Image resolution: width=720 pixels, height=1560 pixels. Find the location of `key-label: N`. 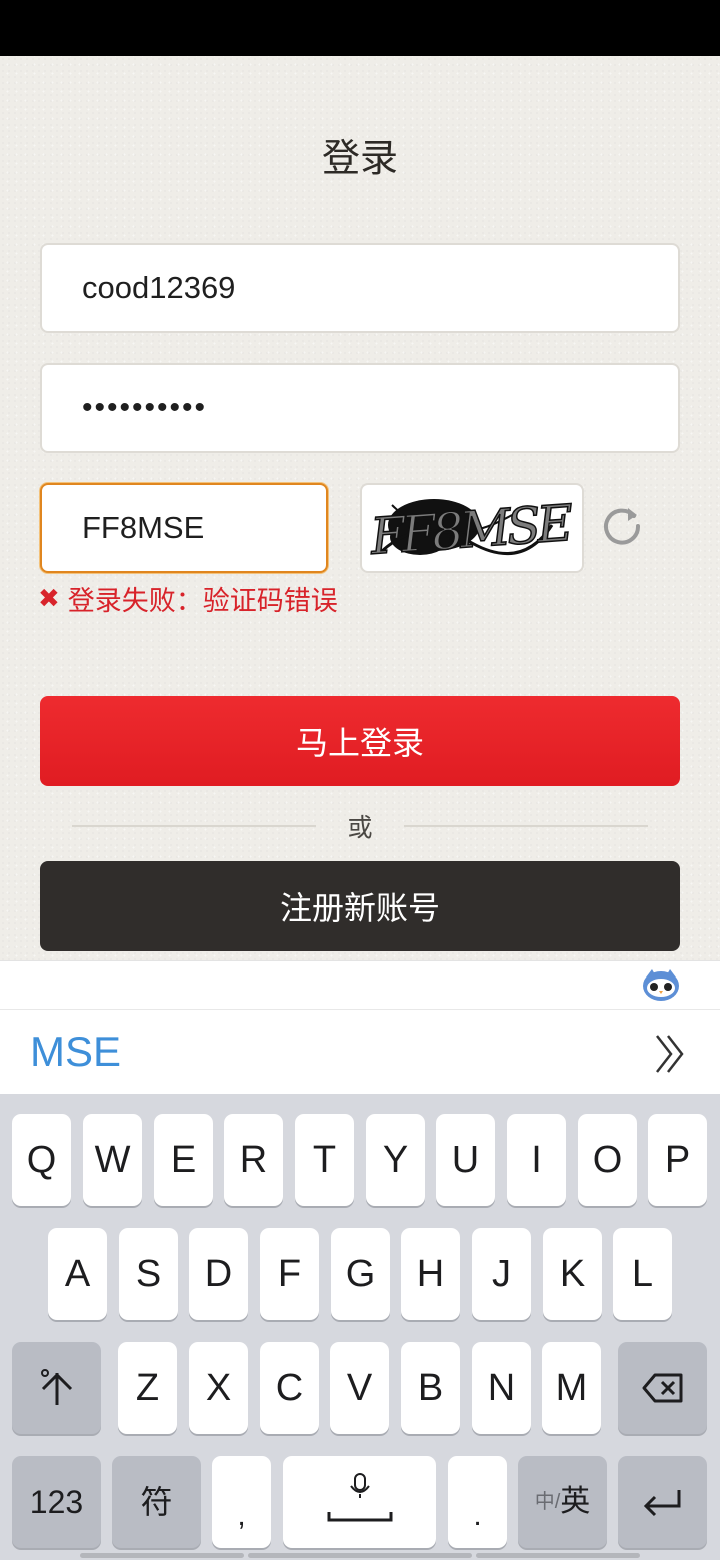

key-label: N is located at coordinates (501, 1388).